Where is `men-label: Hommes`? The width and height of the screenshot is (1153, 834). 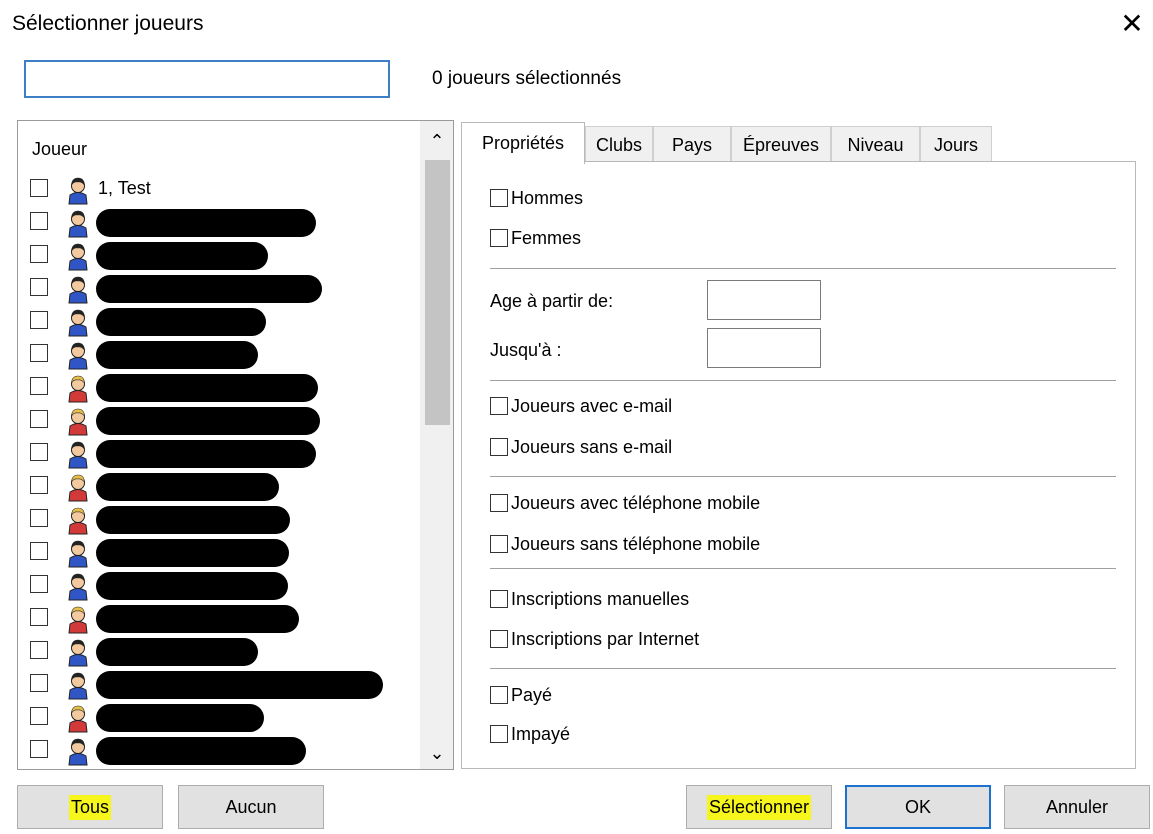
men-label: Hommes is located at coordinates (547, 198).